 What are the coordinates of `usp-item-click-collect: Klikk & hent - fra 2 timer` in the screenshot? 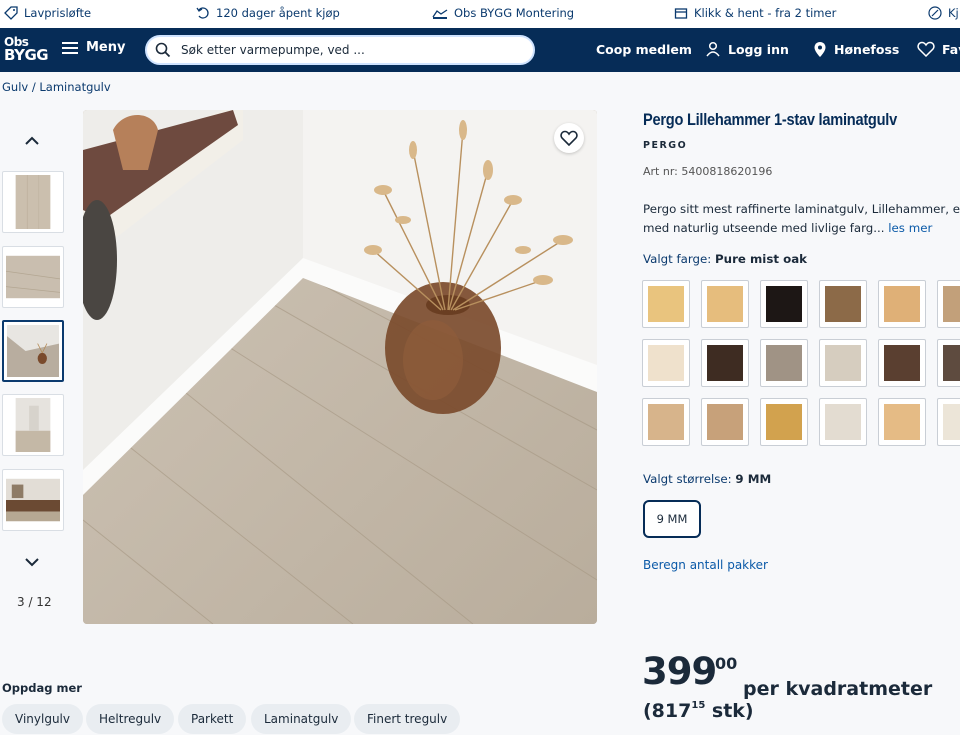 It's located at (755, 13).